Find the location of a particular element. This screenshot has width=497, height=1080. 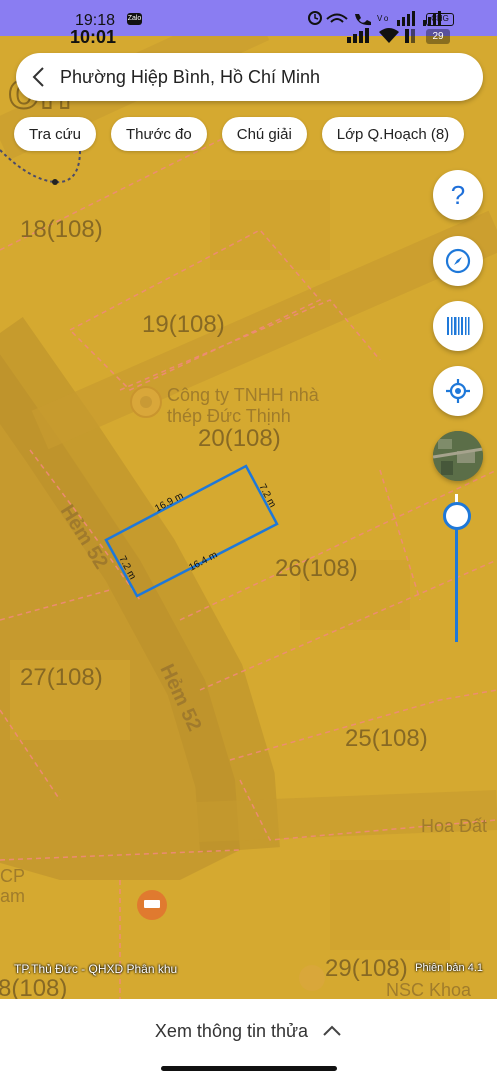

parcel-label: 8(108) is located at coordinates (33, 987).